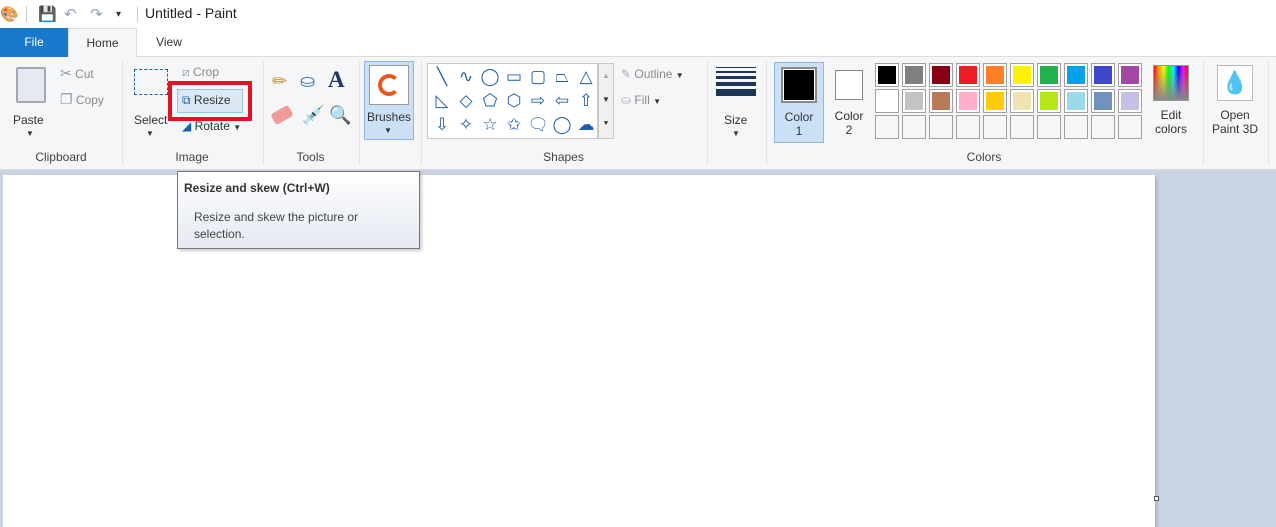 This screenshot has width=1276, height=527. Describe the element at coordinates (77, 73) in the screenshot. I see `cut-button: ✂ Cut` at that location.